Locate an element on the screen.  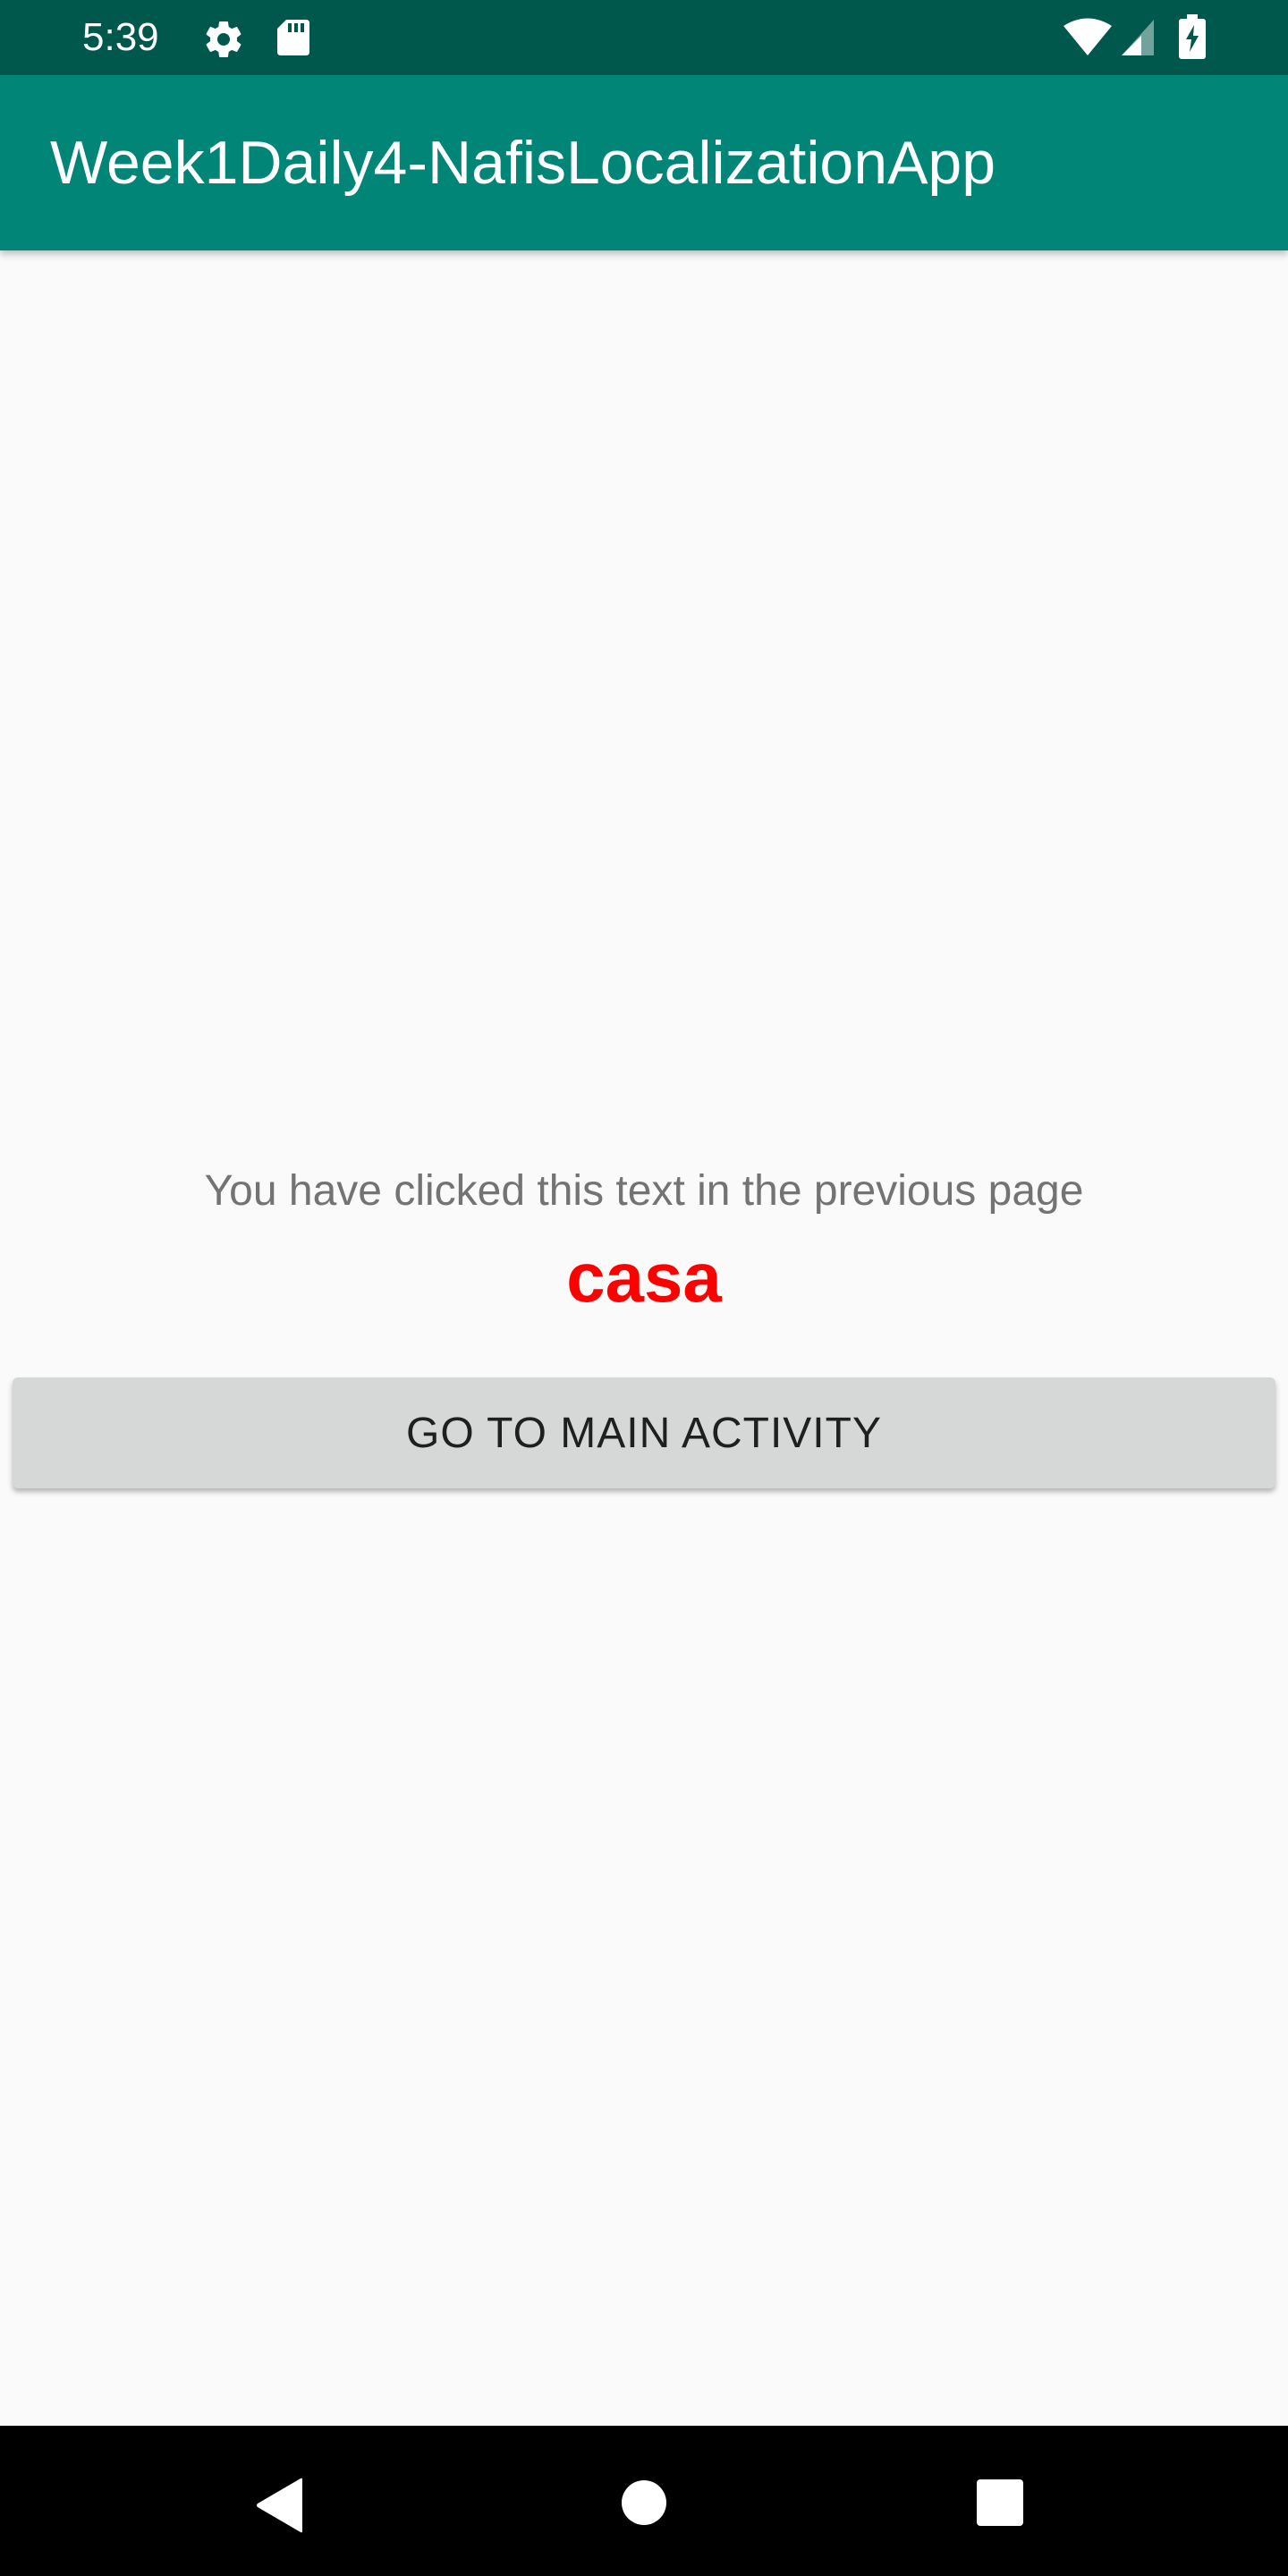
app-bar: Week1Daily4-NafisLocalizationApp is located at coordinates (644, 162).